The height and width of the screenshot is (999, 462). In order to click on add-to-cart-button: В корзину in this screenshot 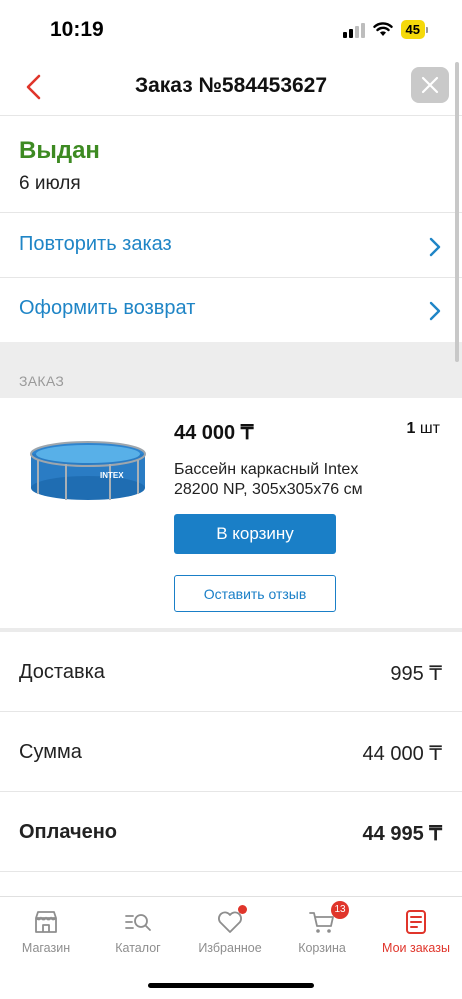, I will do `click(255, 534)`.